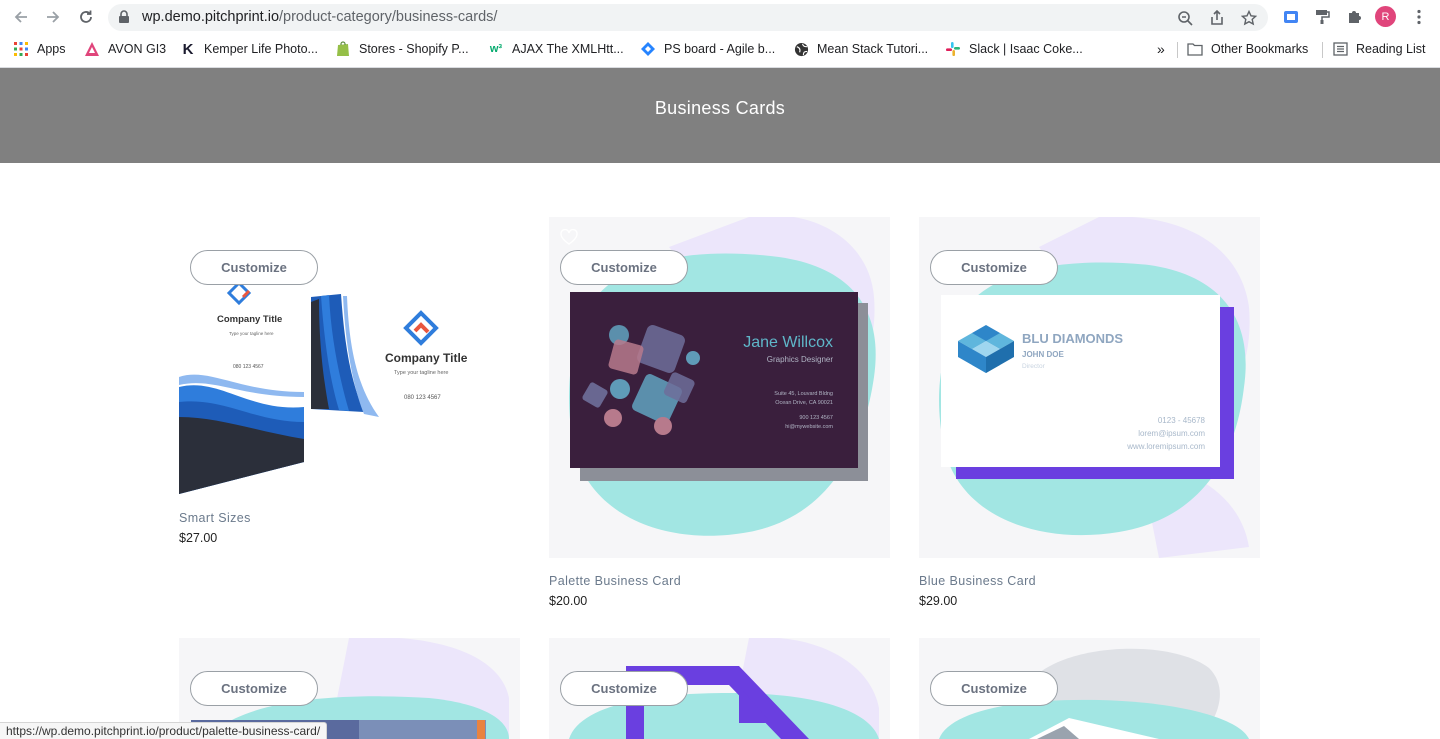 The image size is (1440, 739). Describe the element at coordinates (1260, 49) in the screenshot. I see `other-bookmarks-label: Other Bookmarks` at that location.